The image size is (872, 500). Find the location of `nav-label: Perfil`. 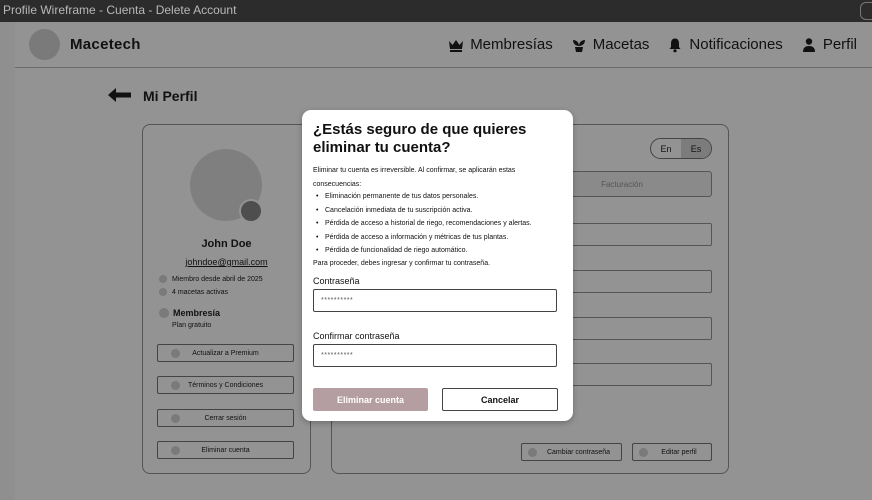

nav-label: Perfil is located at coordinates (839, 44).